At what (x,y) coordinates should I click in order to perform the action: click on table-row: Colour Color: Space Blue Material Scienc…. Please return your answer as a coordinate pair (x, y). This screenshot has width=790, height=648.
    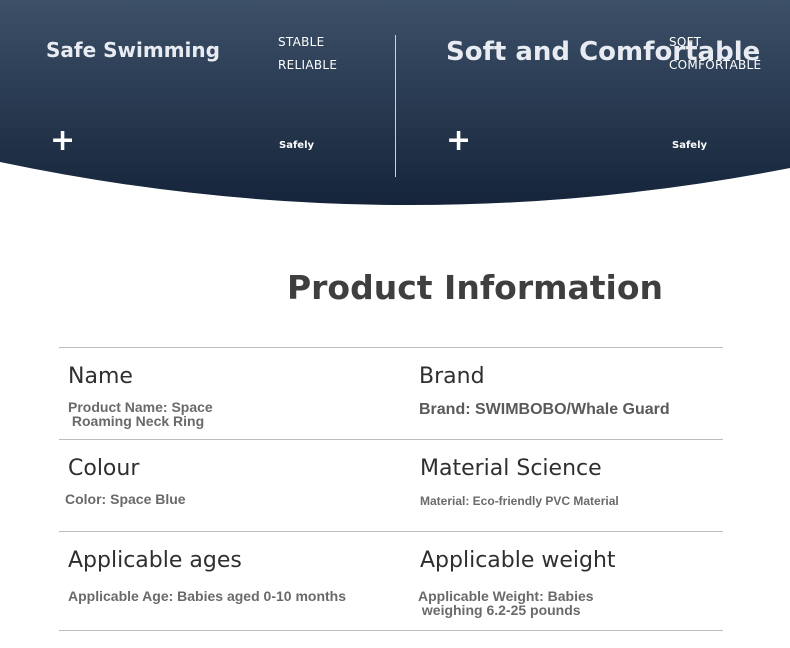
    Looking at the image, I should click on (391, 485).